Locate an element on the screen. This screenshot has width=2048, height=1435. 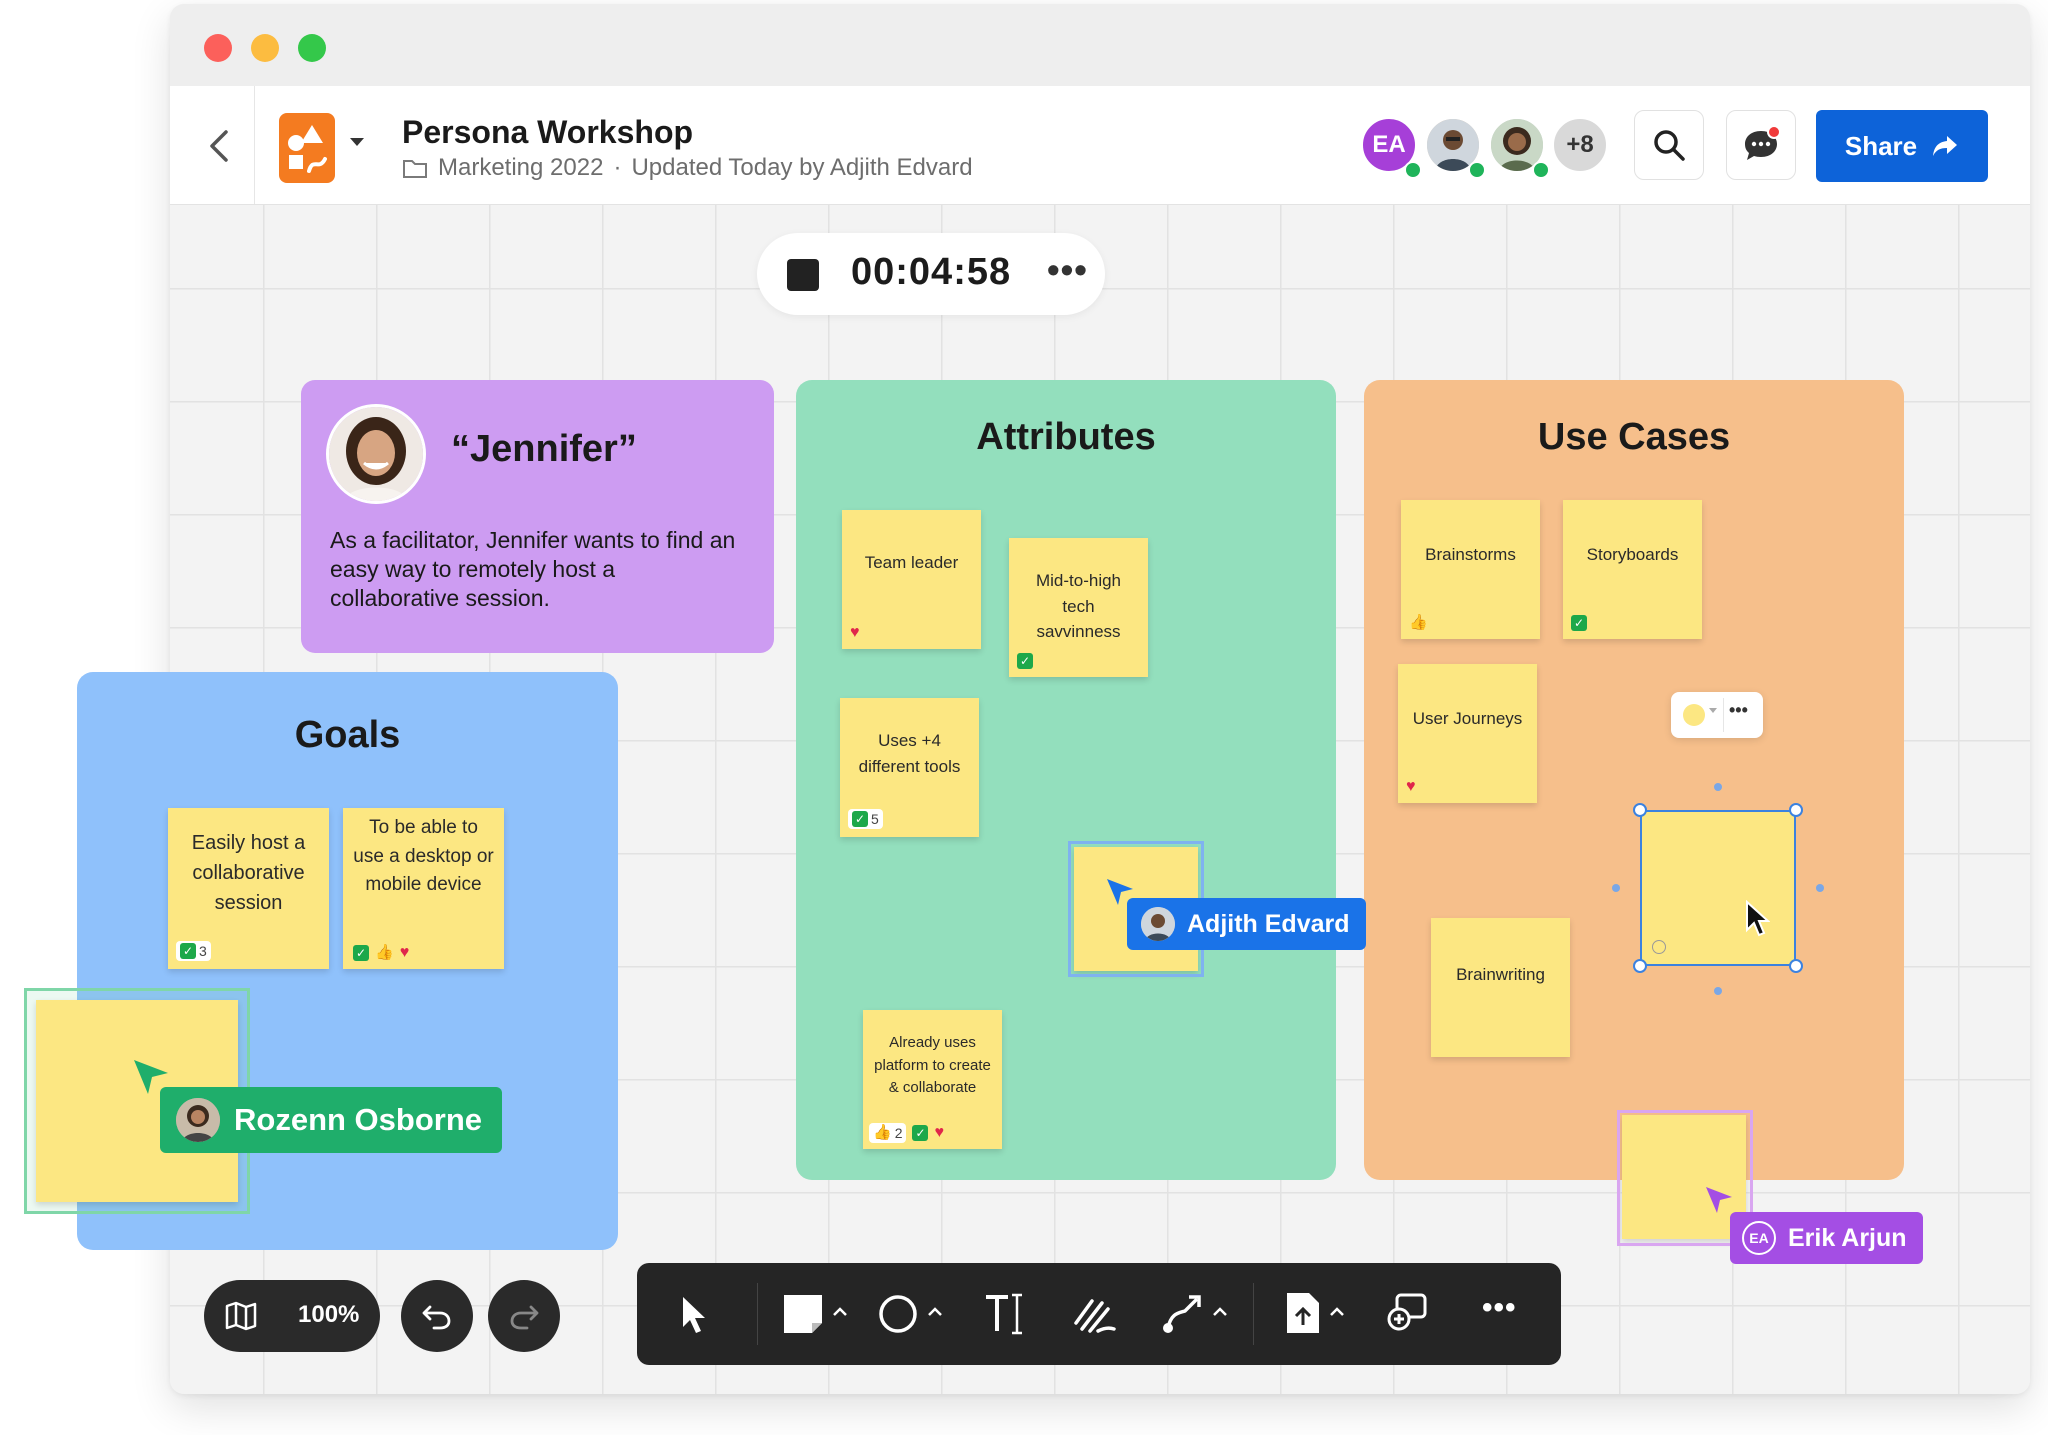
sticky-text: Storyboards is located at coordinates (1632, 554).